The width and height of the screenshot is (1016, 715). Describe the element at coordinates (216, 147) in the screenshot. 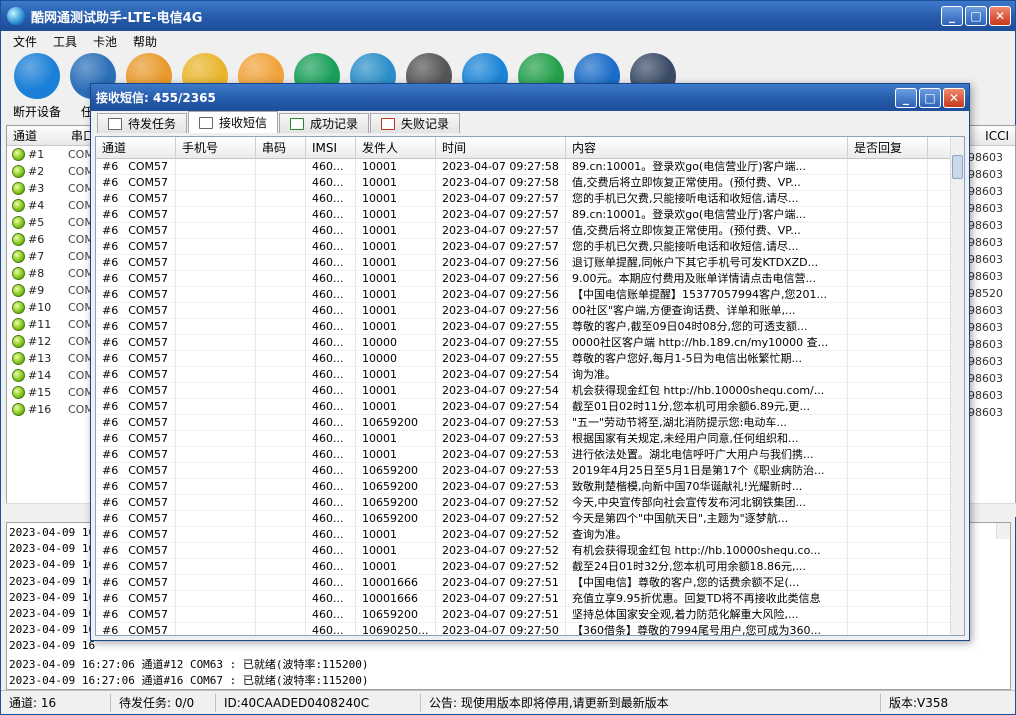

I see `col-phone: 手机号` at that location.